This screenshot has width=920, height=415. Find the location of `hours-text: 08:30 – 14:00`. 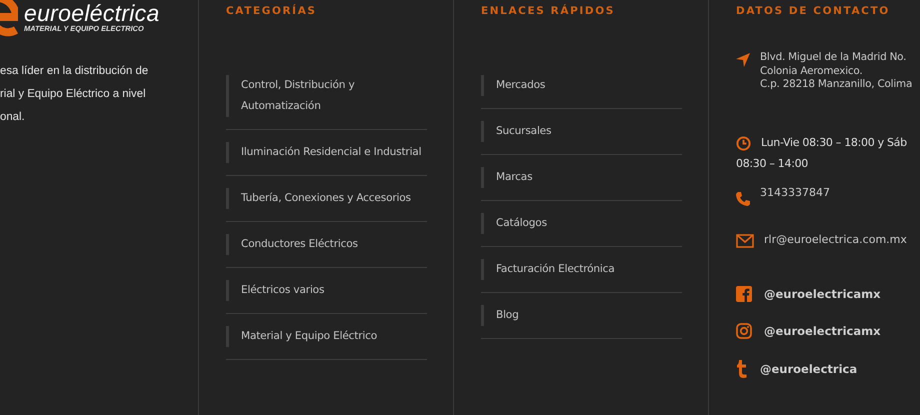

hours-text: 08:30 – 14:00 is located at coordinates (772, 164).